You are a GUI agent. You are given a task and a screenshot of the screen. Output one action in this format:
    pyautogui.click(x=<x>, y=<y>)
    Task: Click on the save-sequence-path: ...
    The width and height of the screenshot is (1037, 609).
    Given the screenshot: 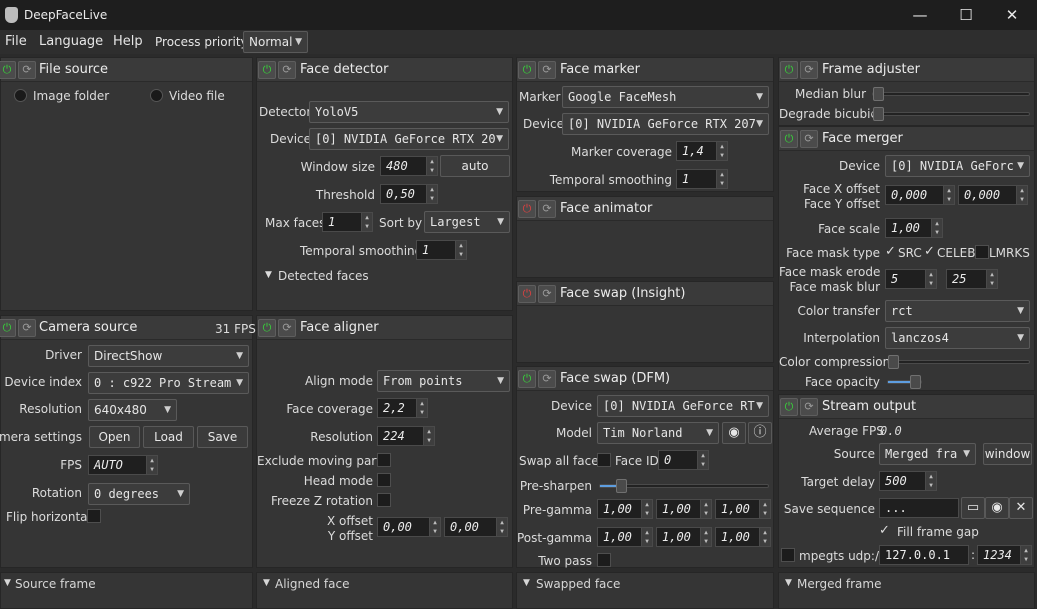 What is the action you would take?
    pyautogui.click(x=919, y=508)
    